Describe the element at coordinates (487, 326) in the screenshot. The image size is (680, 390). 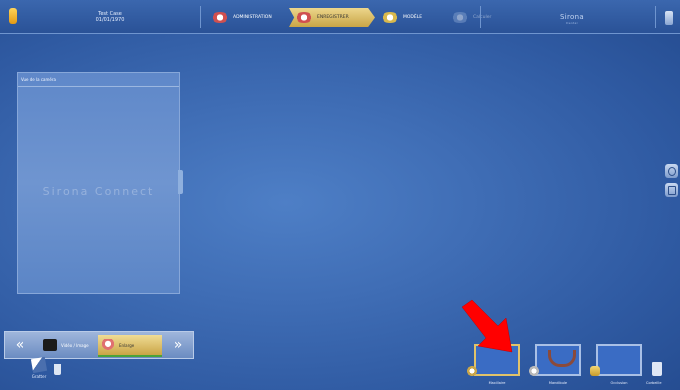
I see `highlight-arrow` at that location.